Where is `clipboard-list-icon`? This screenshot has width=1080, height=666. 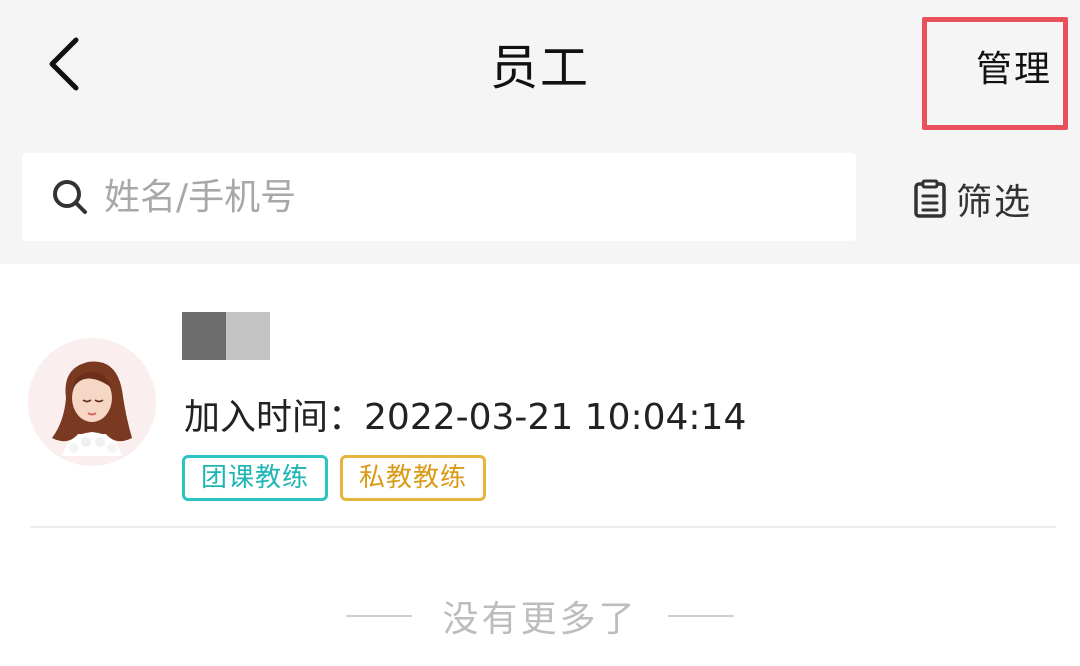 clipboard-list-icon is located at coordinates (930, 198).